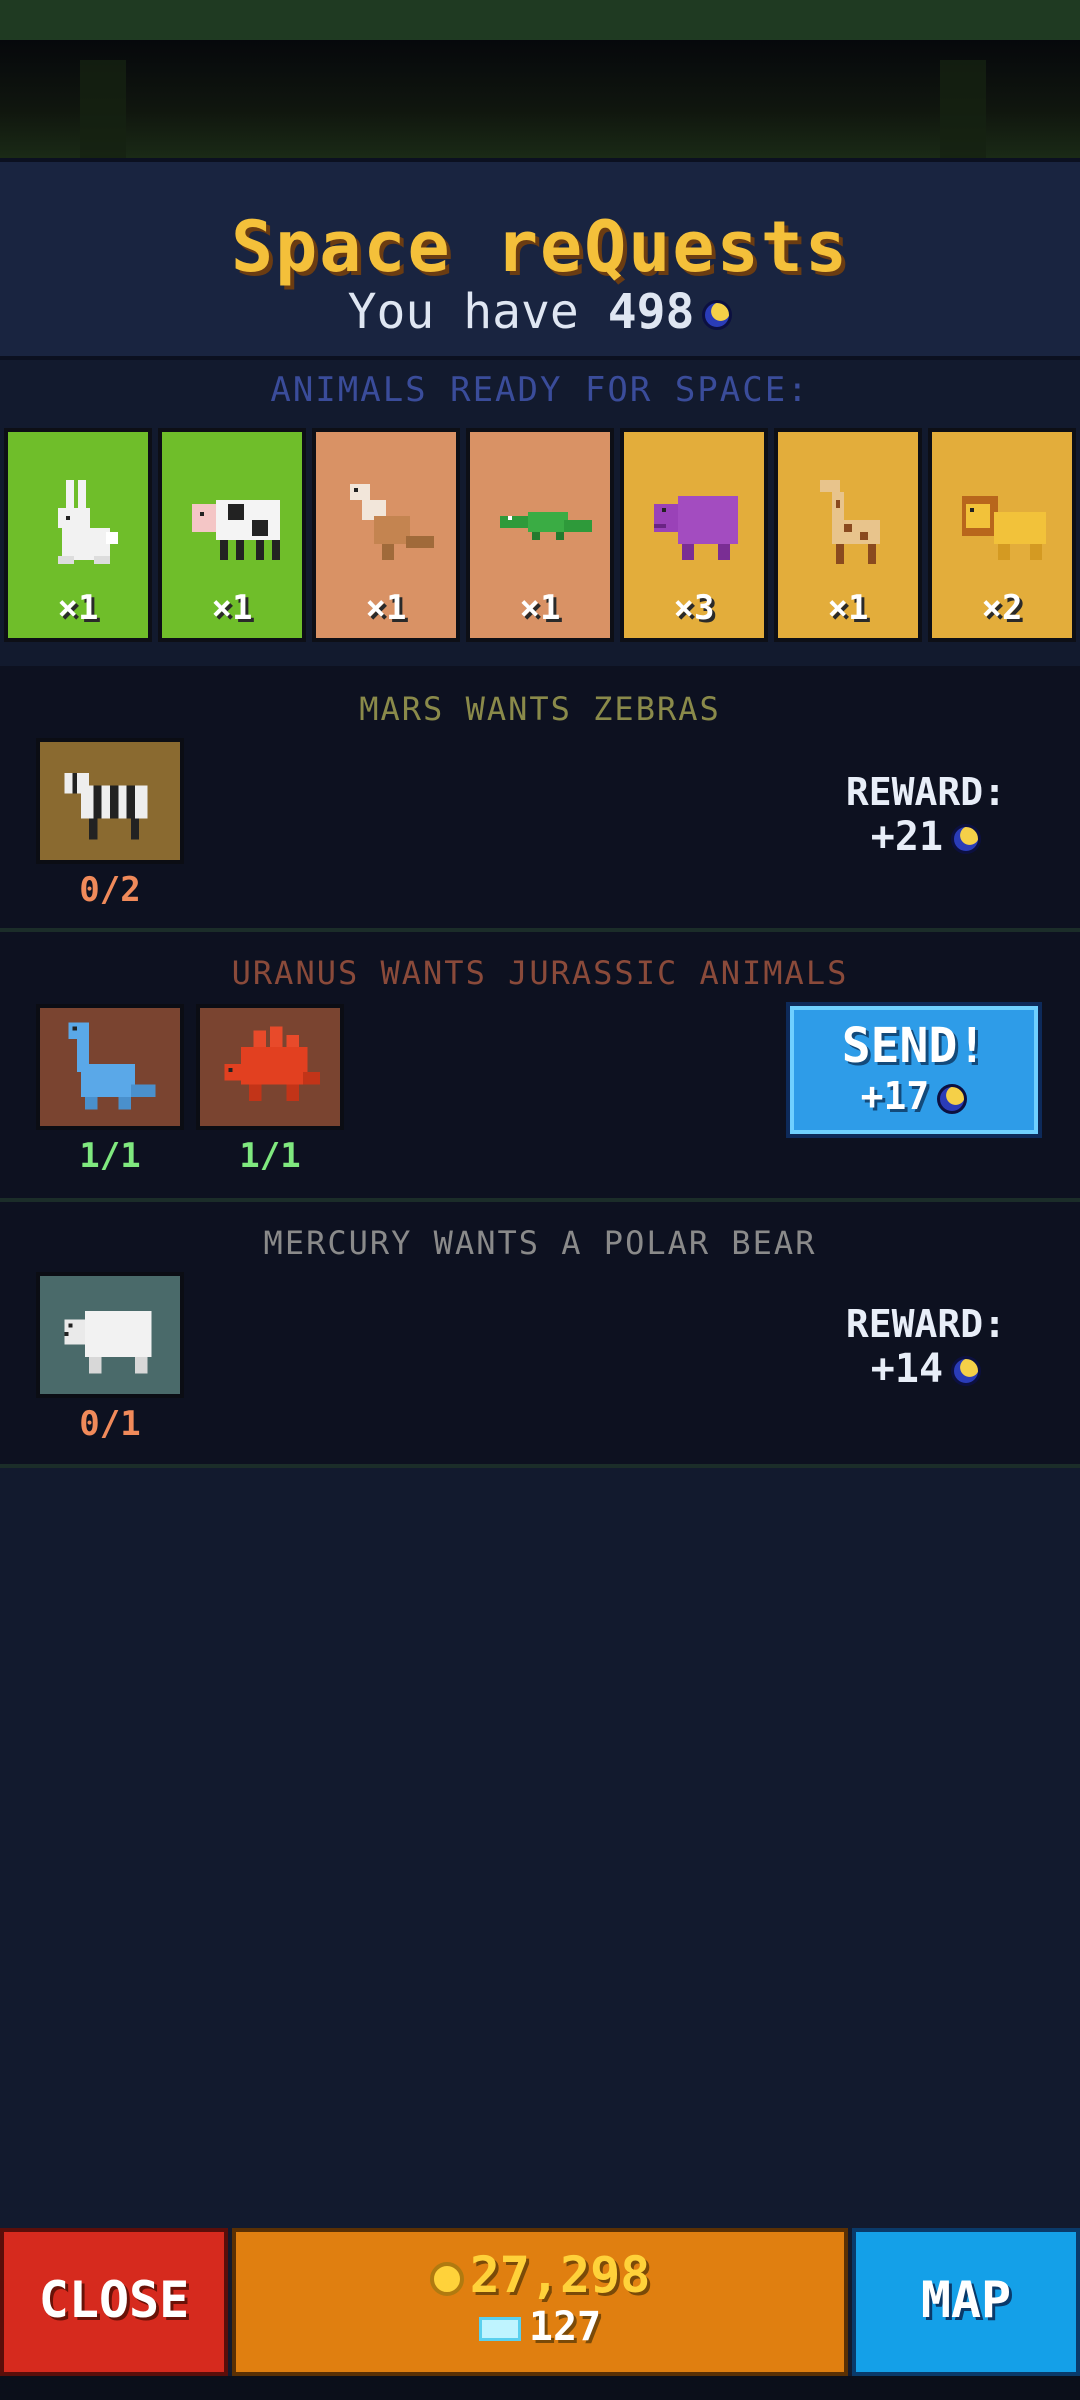  I want to click on animal-card-cow: ×1, so click(232, 535).